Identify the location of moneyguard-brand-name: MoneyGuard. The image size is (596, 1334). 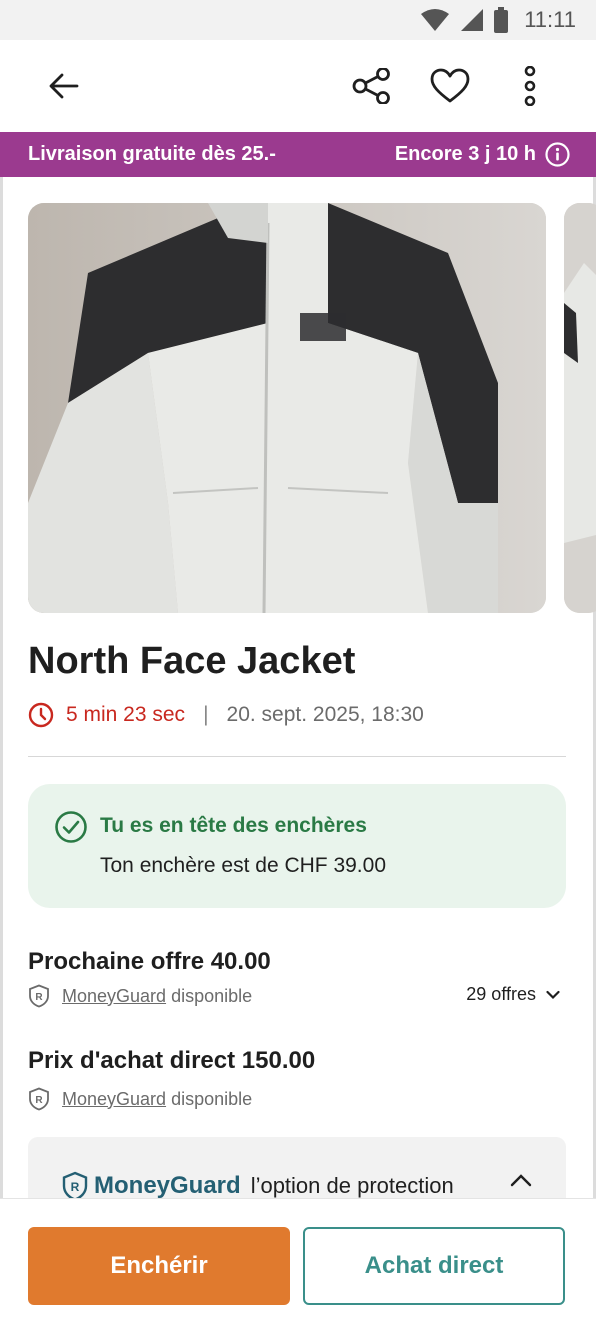
(167, 1185).